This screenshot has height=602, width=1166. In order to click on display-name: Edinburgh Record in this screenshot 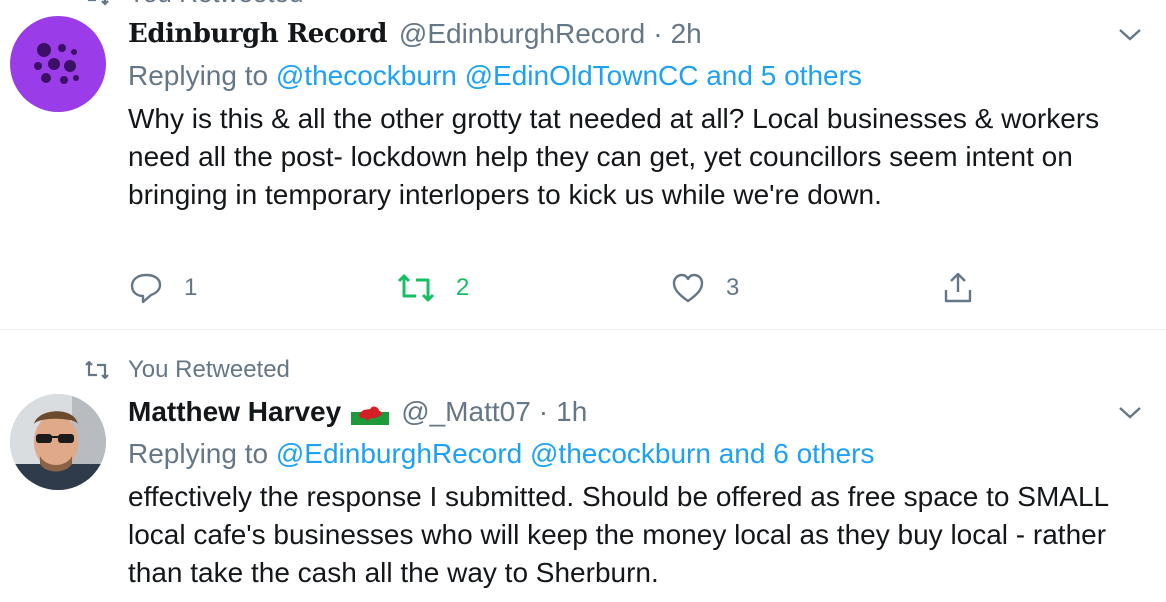, I will do `click(257, 34)`.